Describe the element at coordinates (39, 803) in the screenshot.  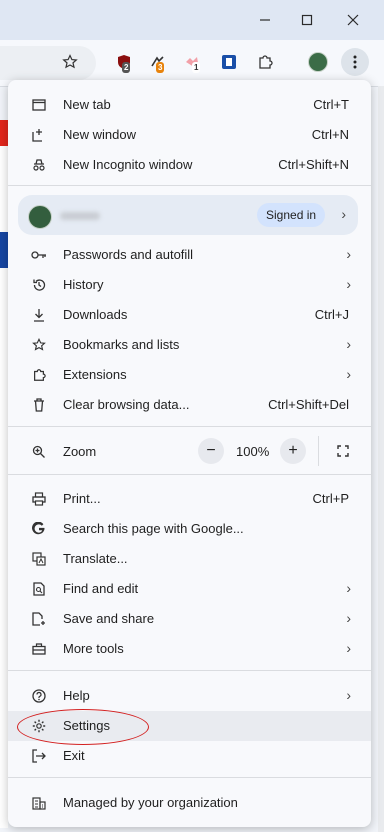
I see `building-icon` at that location.